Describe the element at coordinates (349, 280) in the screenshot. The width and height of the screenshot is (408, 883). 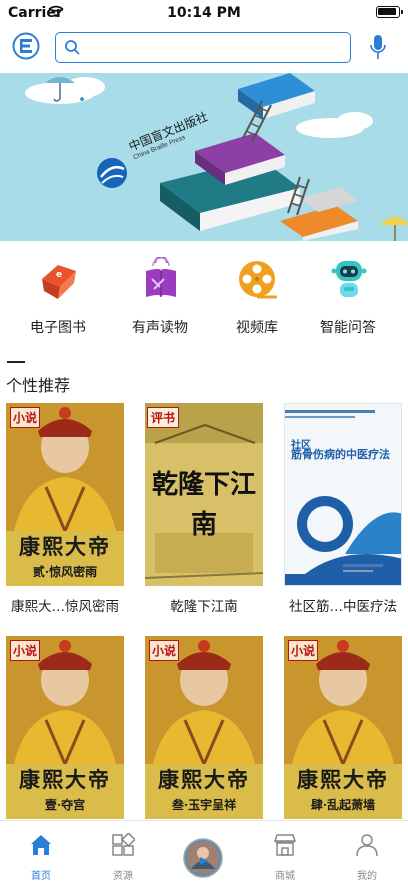
I see `robot-icon` at that location.